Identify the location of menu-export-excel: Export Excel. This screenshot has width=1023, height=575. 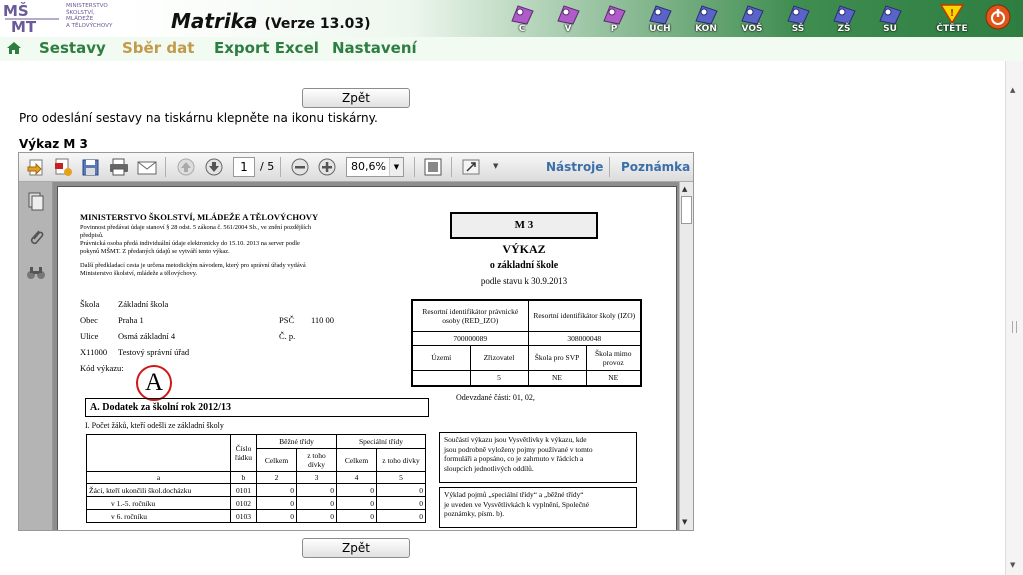
(266, 48).